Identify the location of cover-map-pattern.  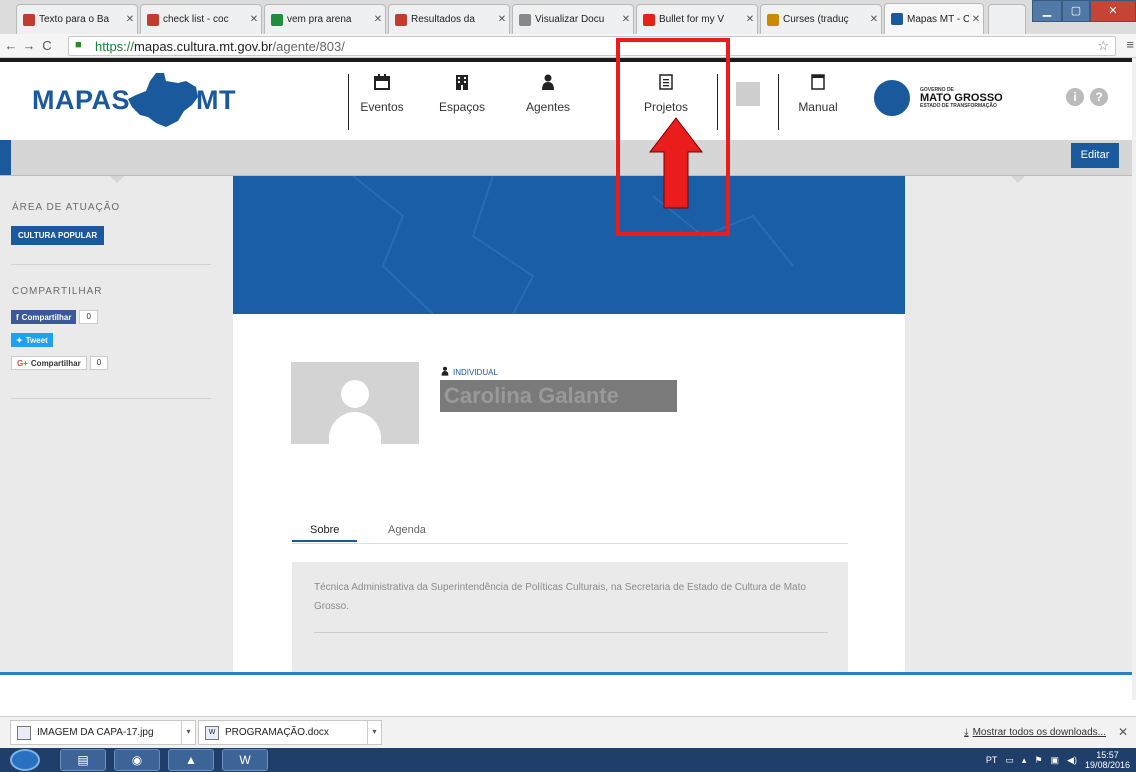
(573, 245).